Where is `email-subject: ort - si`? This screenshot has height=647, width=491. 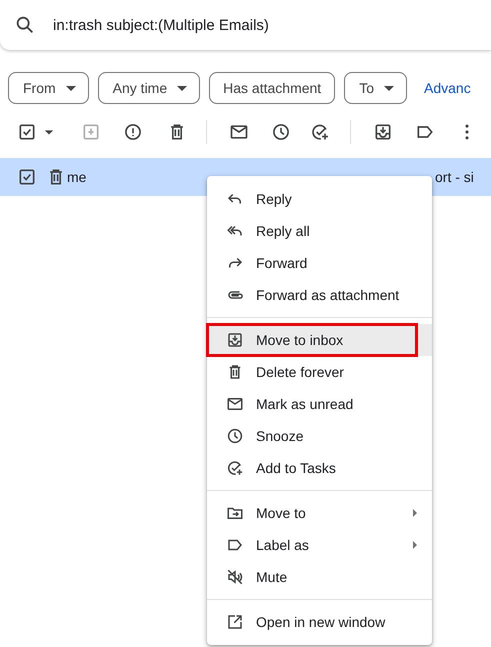
email-subject: ort - si is located at coordinates (454, 177).